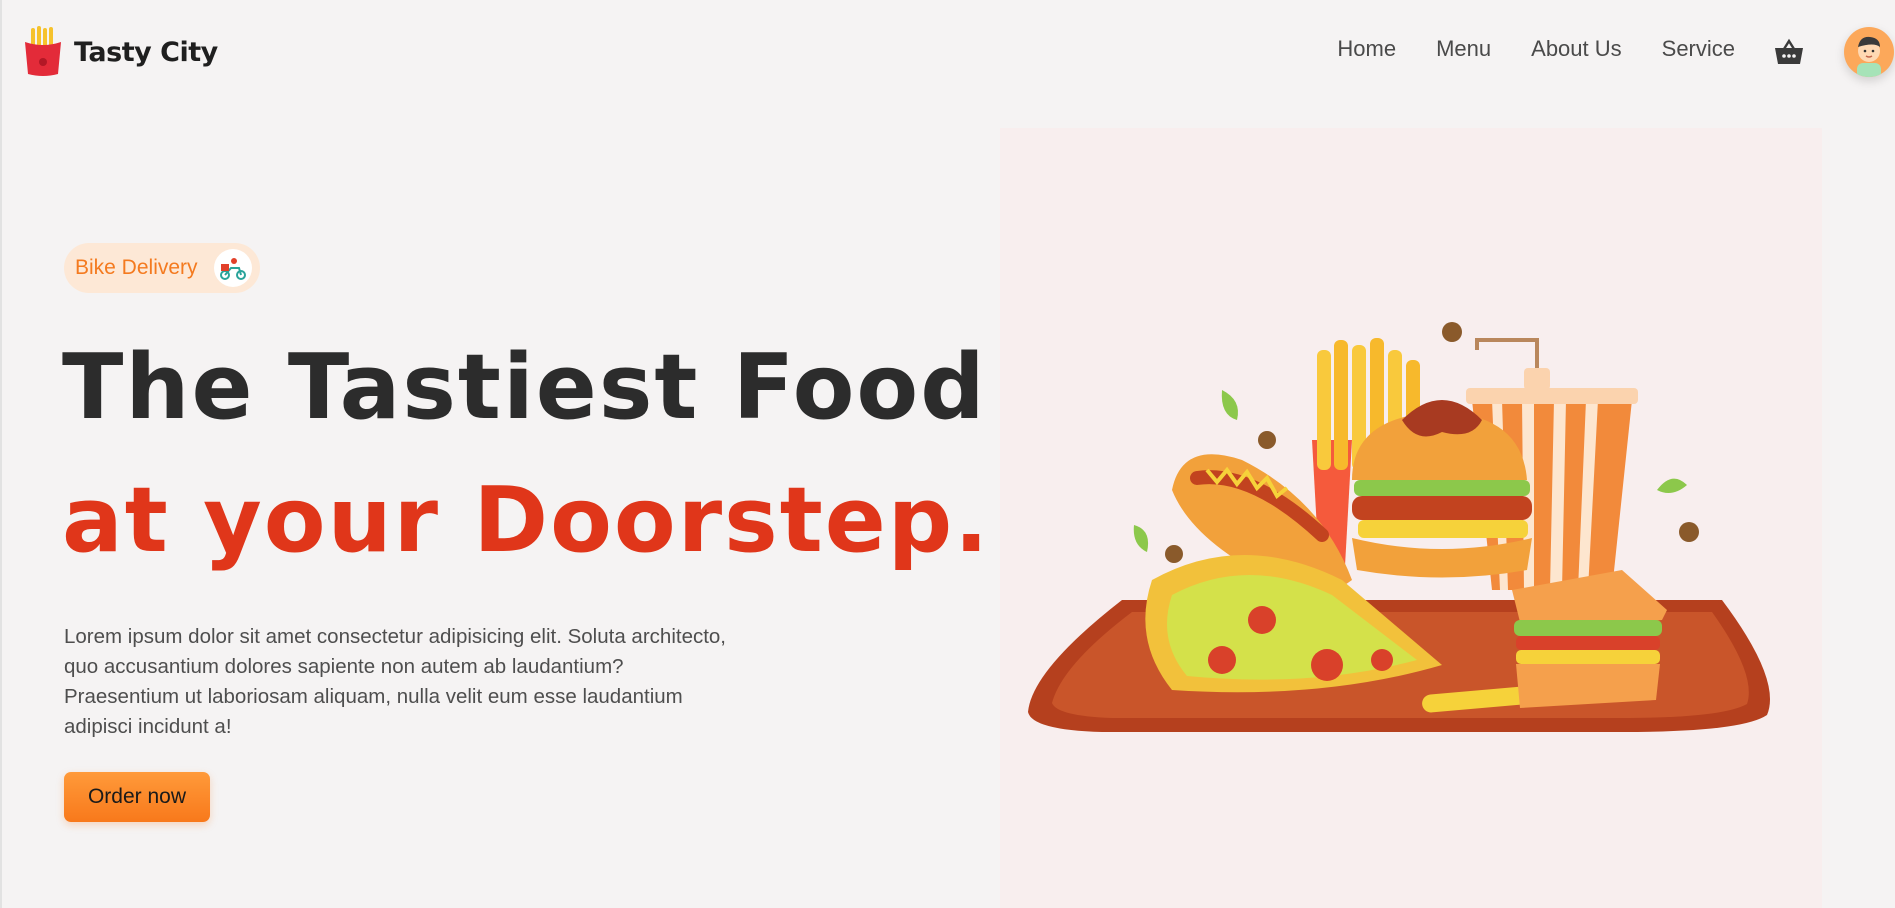 The image size is (1895, 908). I want to click on order-now-button: Order now, so click(137, 797).